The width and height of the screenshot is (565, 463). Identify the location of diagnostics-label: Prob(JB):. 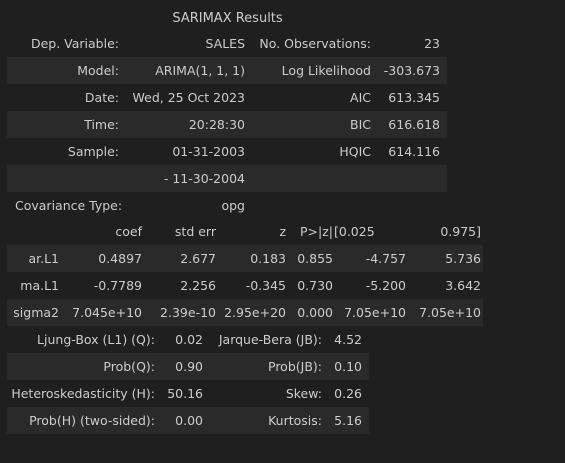
(295, 366).